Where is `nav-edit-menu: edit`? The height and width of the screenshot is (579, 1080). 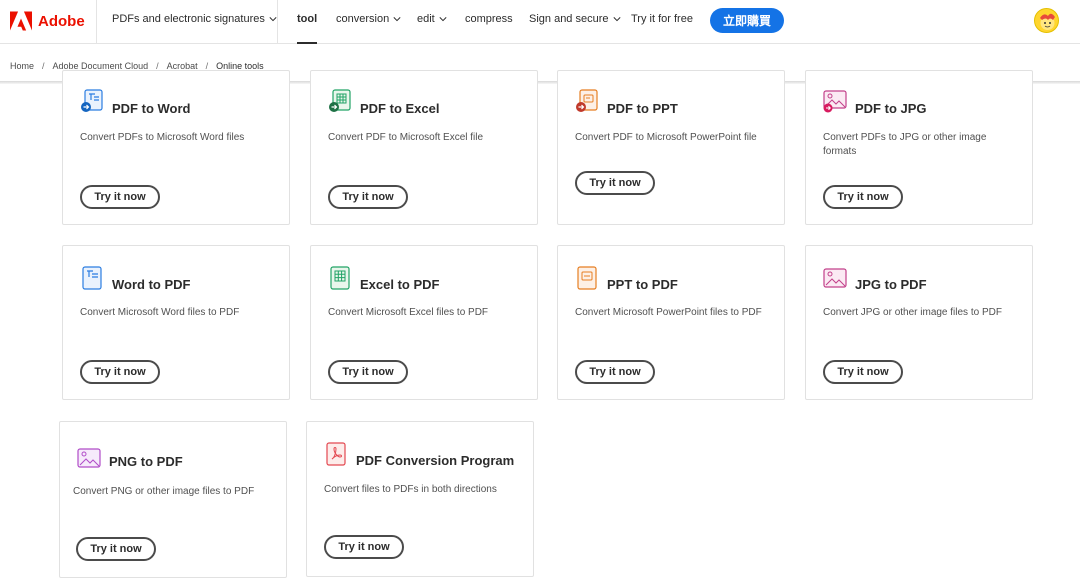
nav-edit-menu: edit is located at coordinates (432, 19).